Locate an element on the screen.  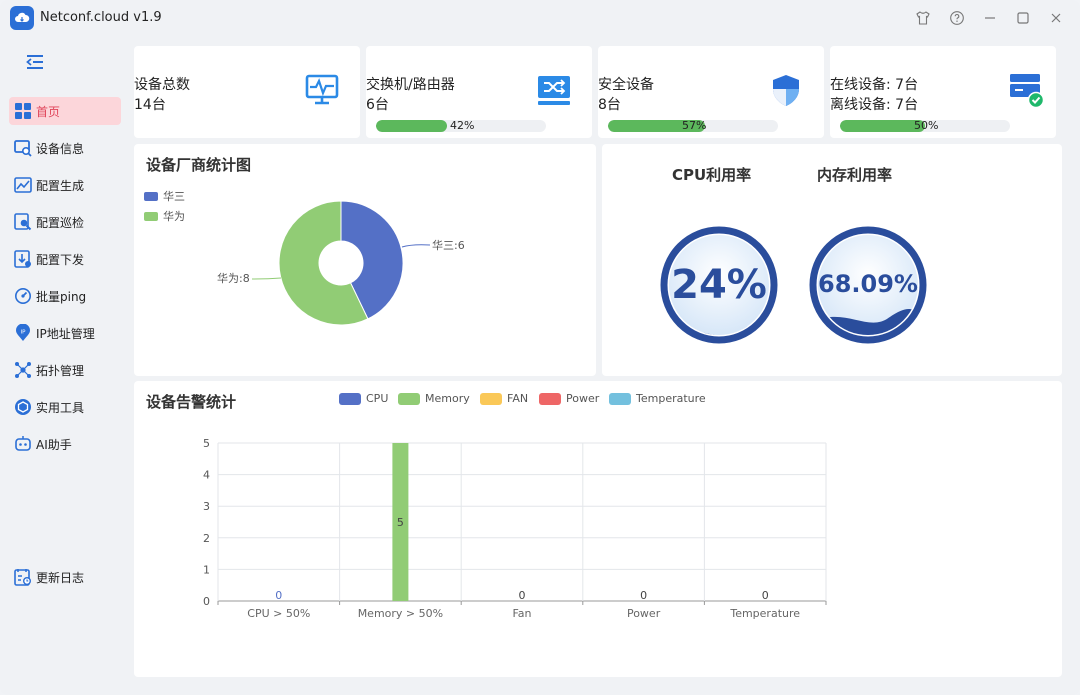
tools-icon is located at coordinates (23, 407).